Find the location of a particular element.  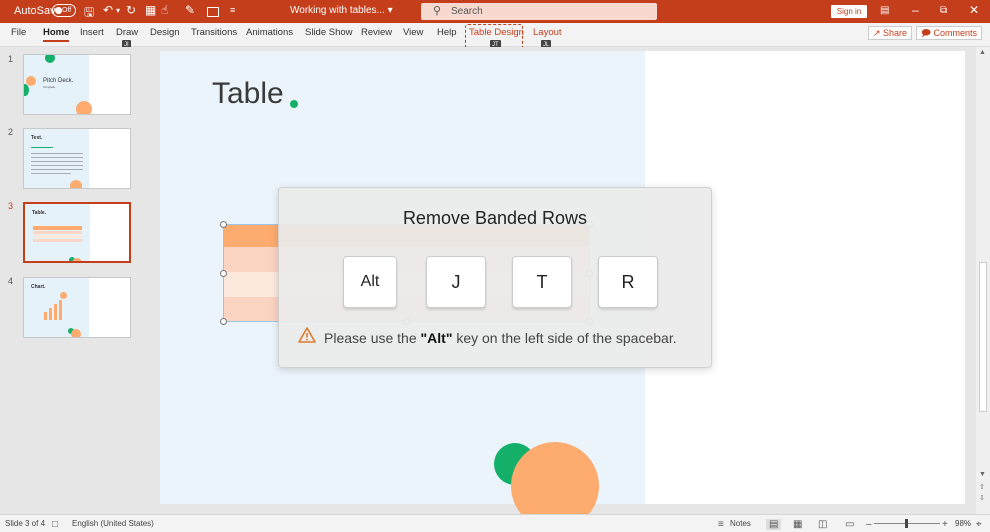

document-title: Working with tables... ▾ is located at coordinates (341, 10).